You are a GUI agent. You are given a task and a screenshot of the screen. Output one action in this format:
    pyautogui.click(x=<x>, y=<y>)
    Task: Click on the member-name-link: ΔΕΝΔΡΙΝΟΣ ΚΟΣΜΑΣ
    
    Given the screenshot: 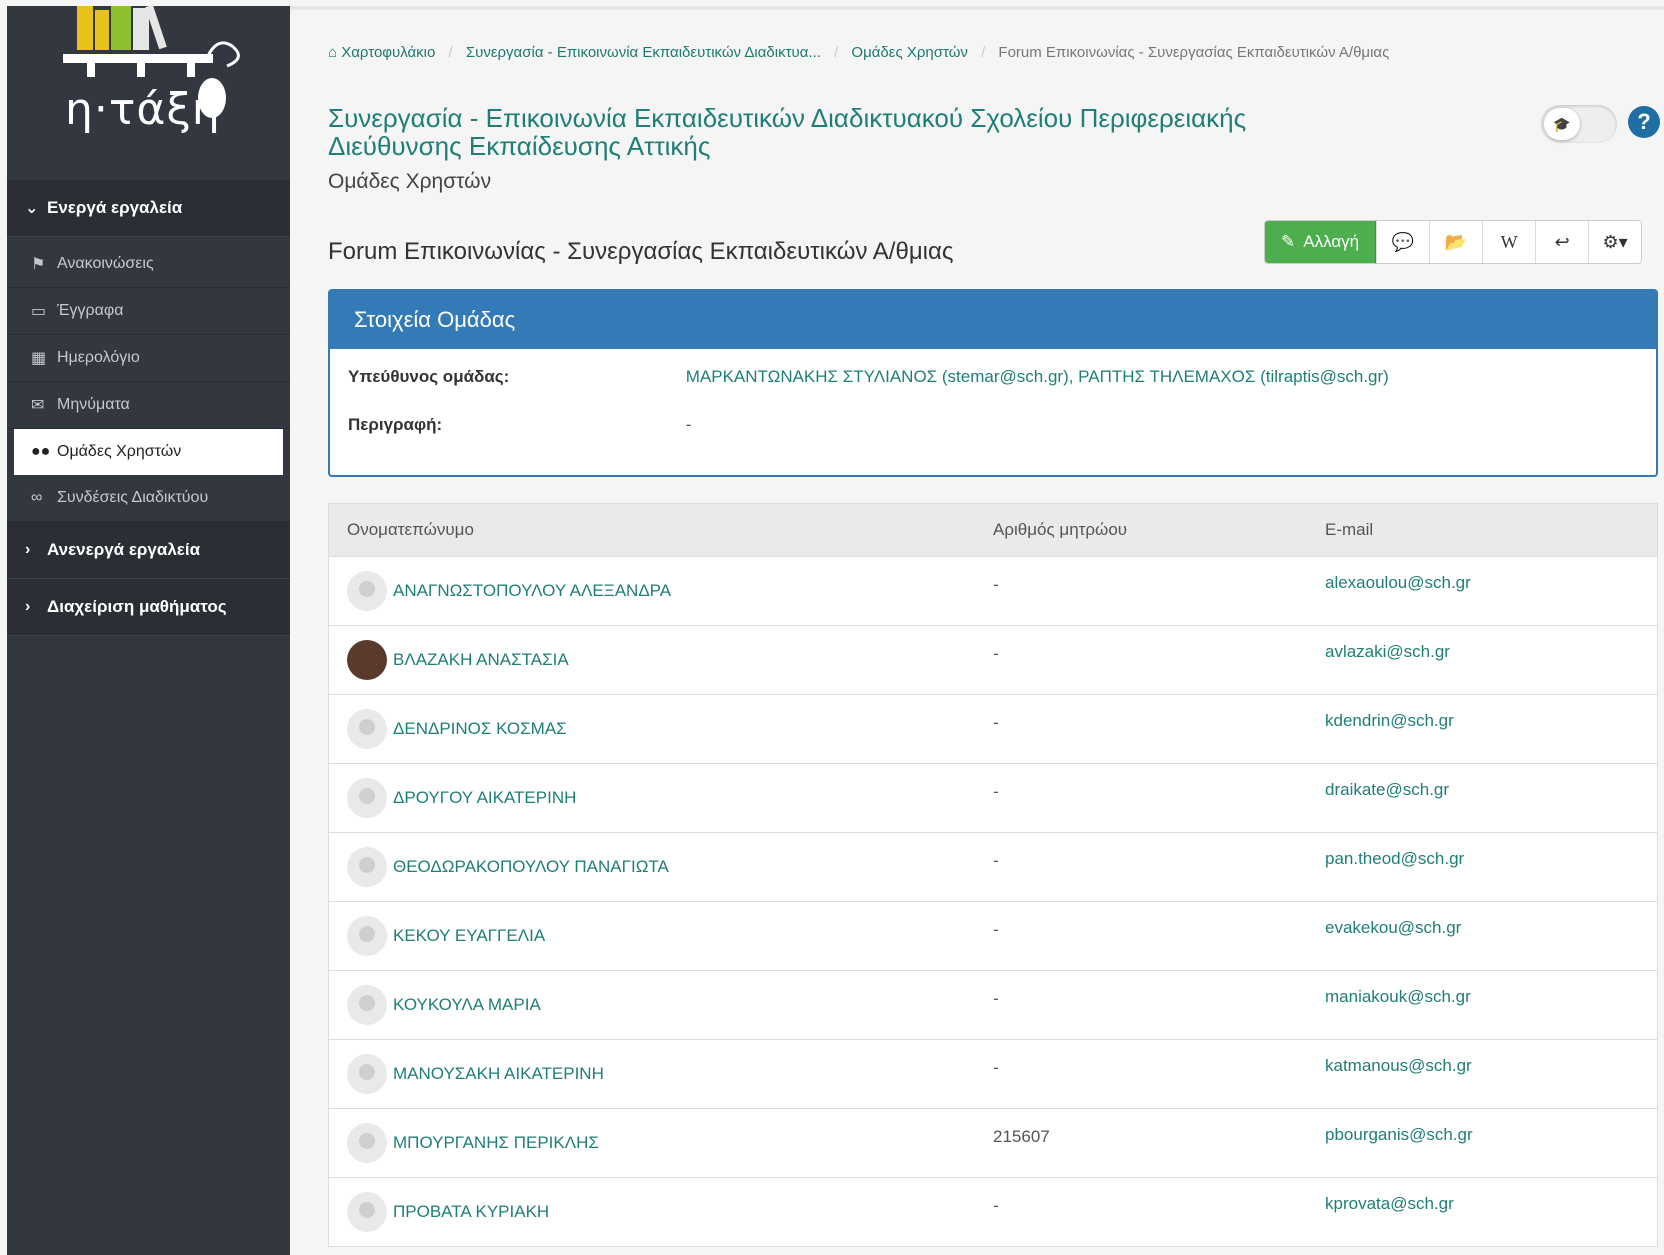 What is the action you would take?
    pyautogui.click(x=480, y=729)
    